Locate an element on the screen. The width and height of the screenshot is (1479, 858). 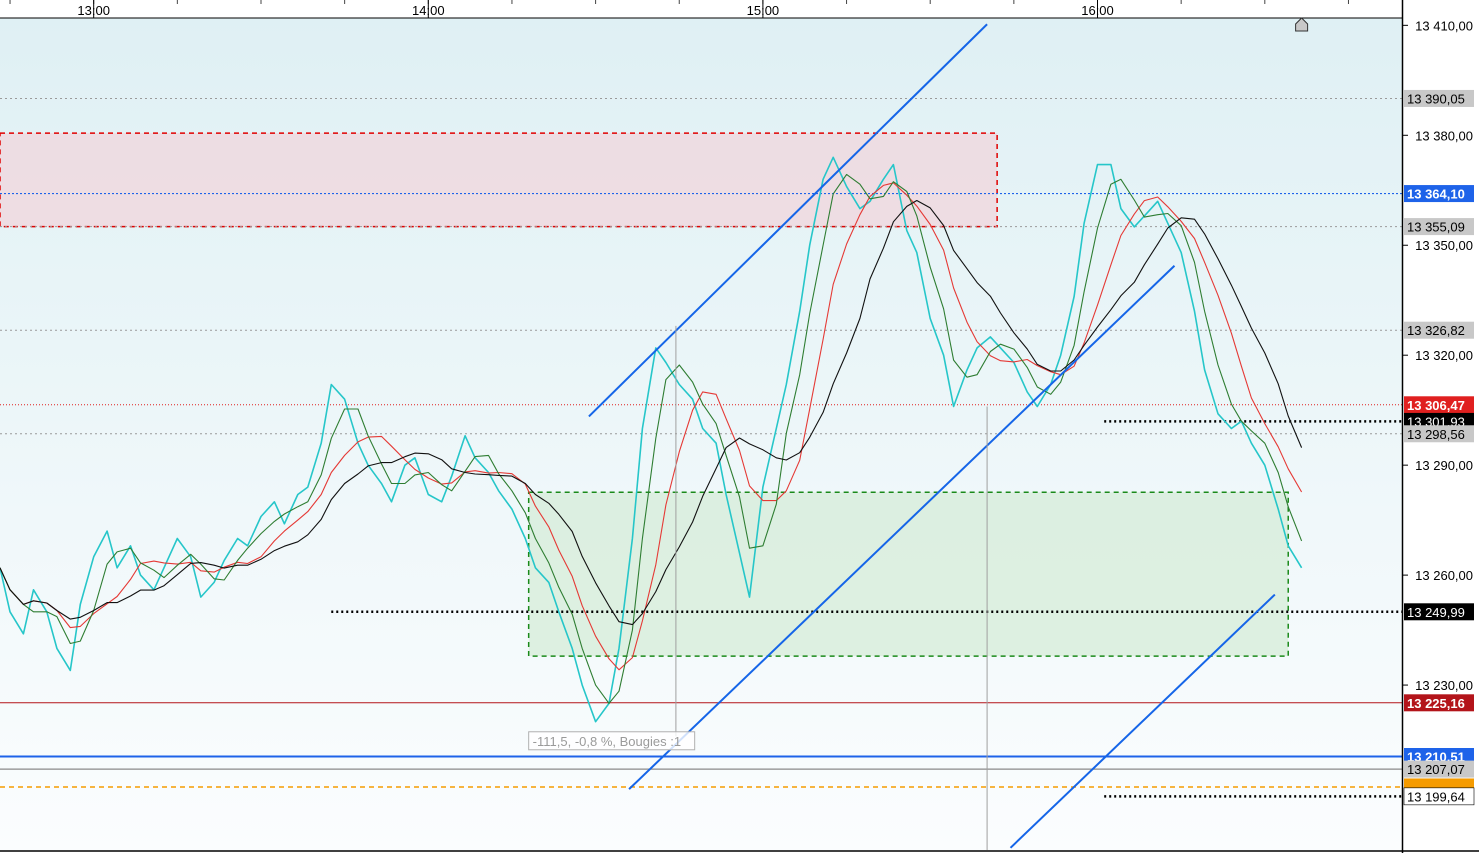
price-tag-label-8: 13 225,16 is located at coordinates (1436, 703).